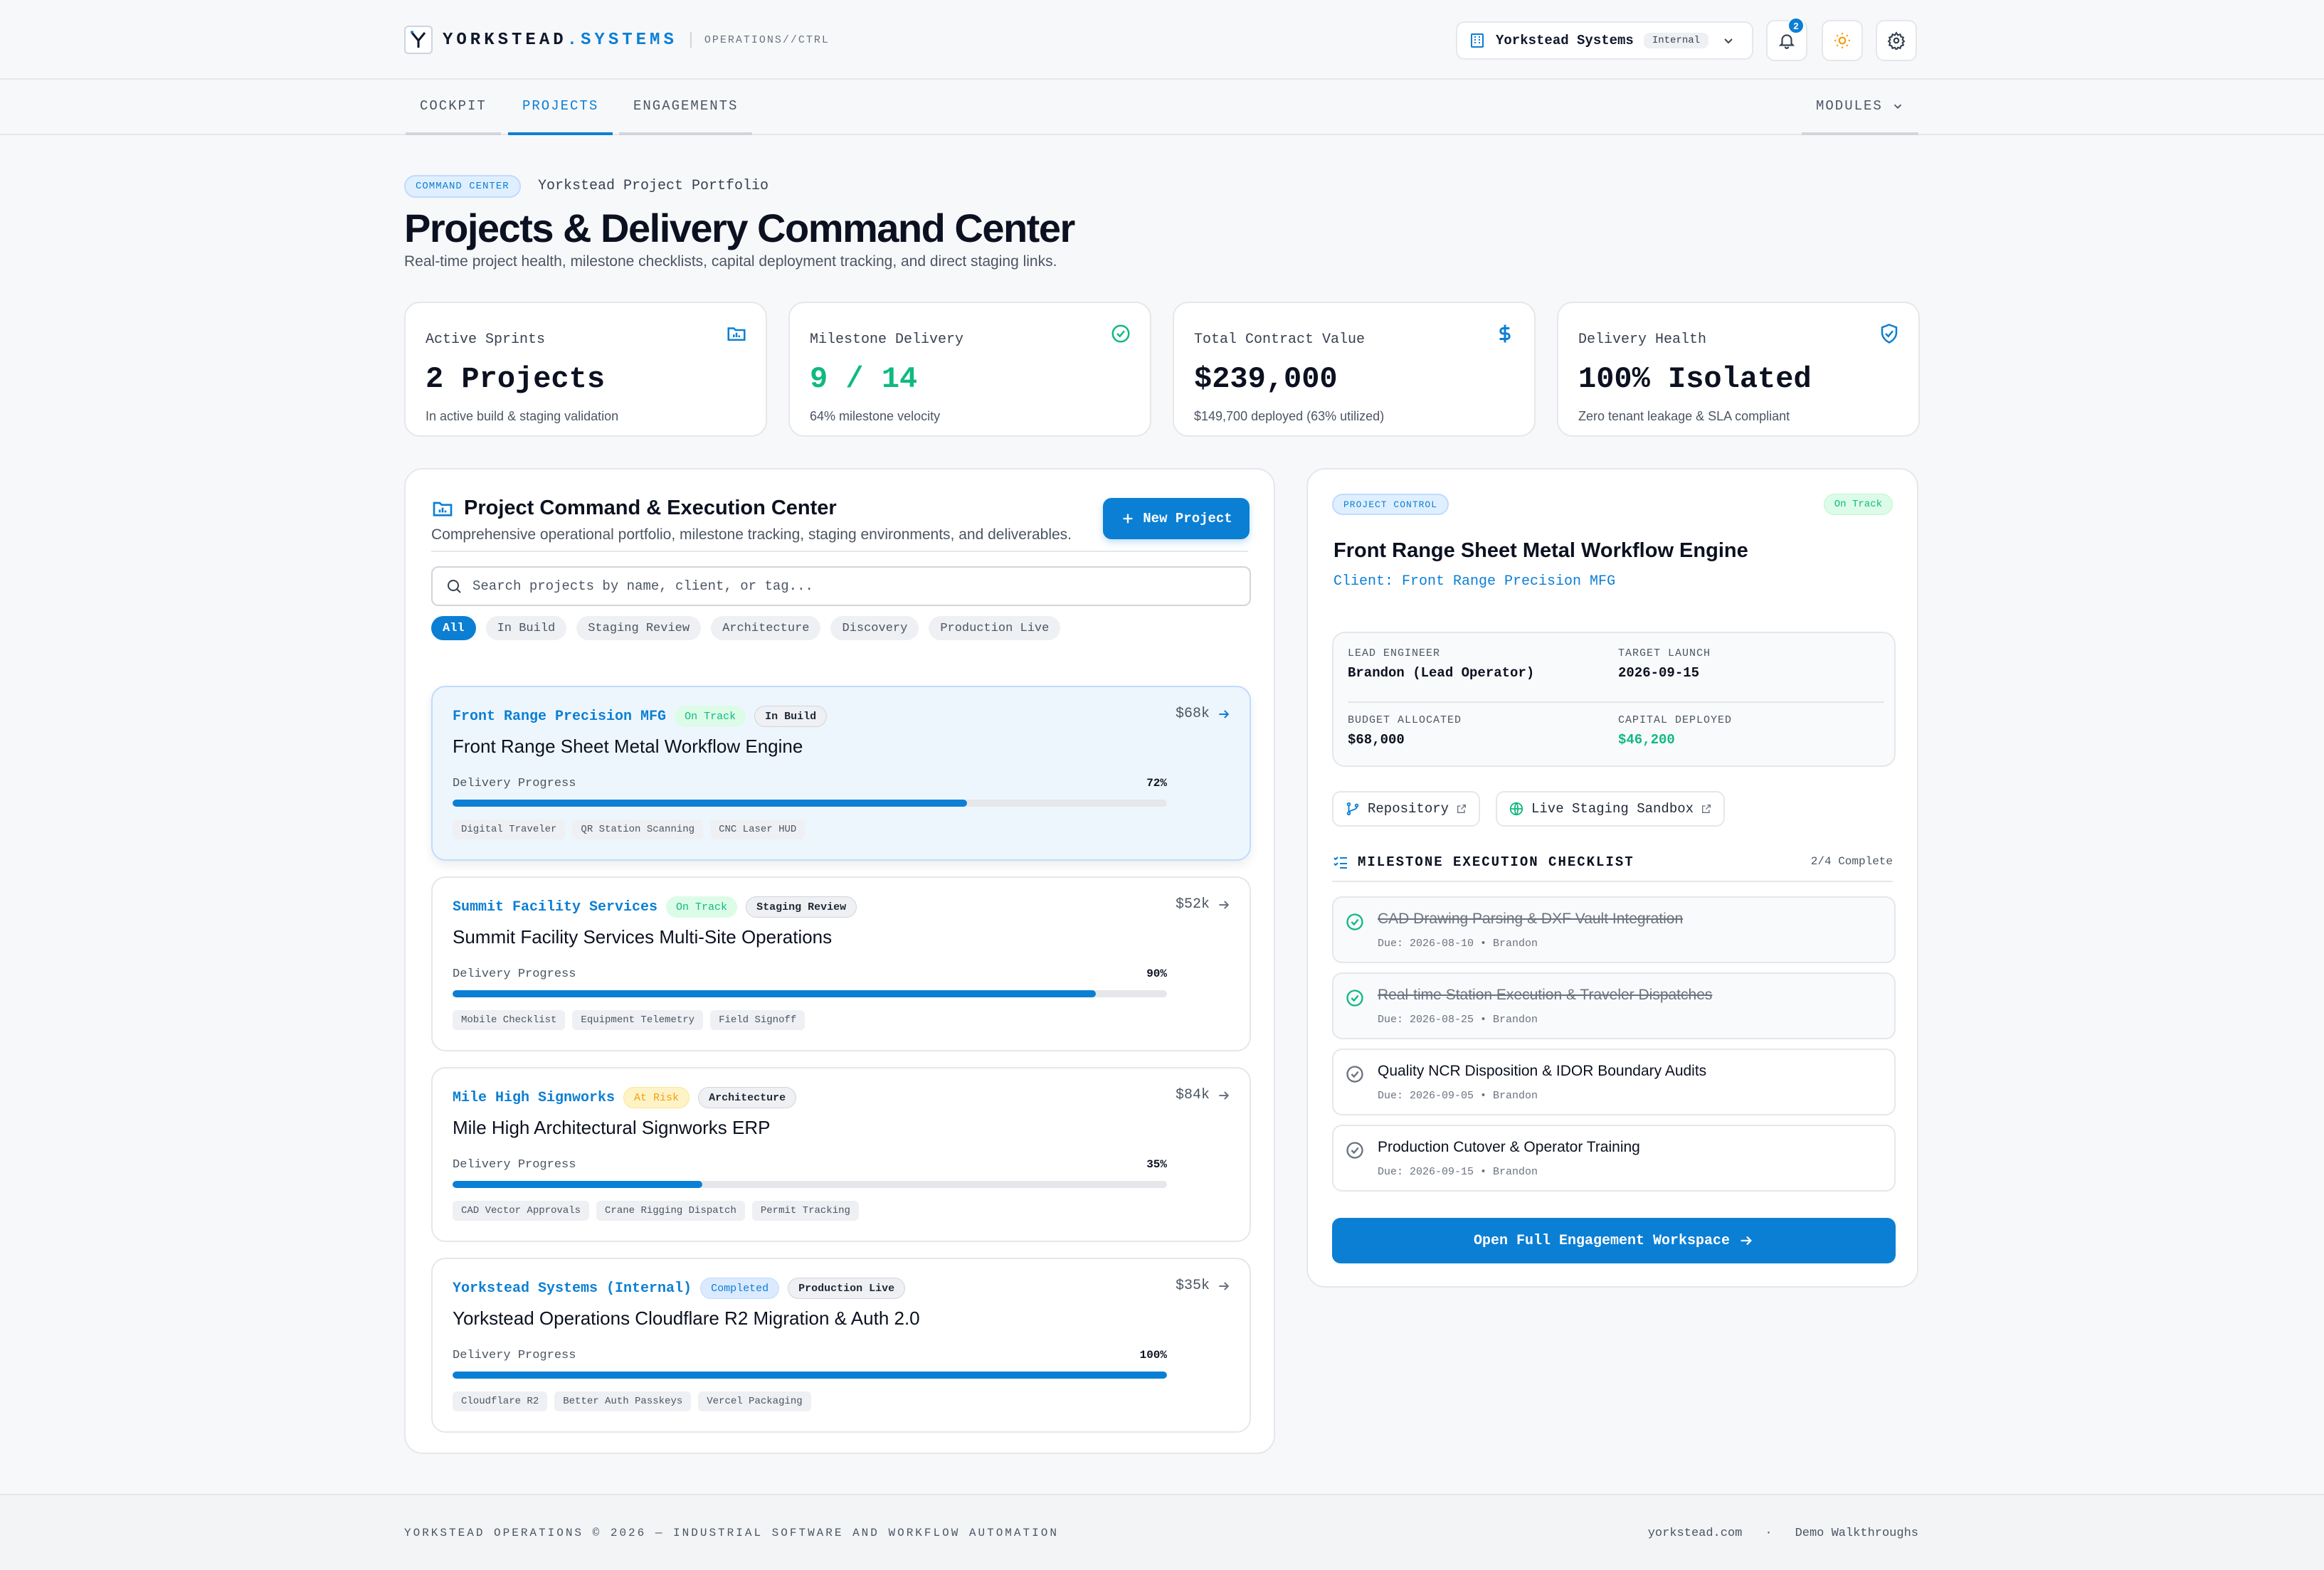 The image size is (2324, 1570). Describe the element at coordinates (1565, 40) in the screenshot. I see `org-name: Yorkstead Systems` at that location.